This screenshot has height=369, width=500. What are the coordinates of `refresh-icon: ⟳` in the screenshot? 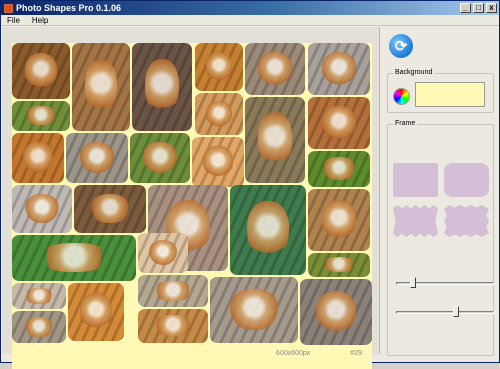 It's located at (401, 46).